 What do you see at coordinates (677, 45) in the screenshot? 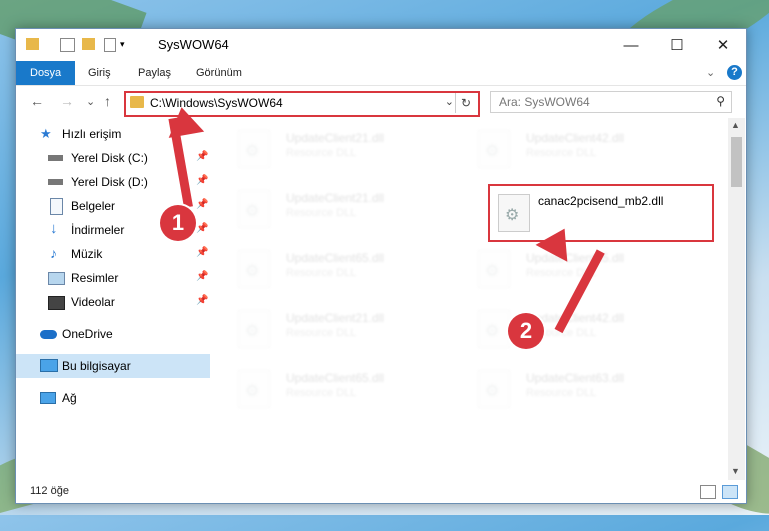
I see `maximize-button: ☐` at bounding box center [677, 45].